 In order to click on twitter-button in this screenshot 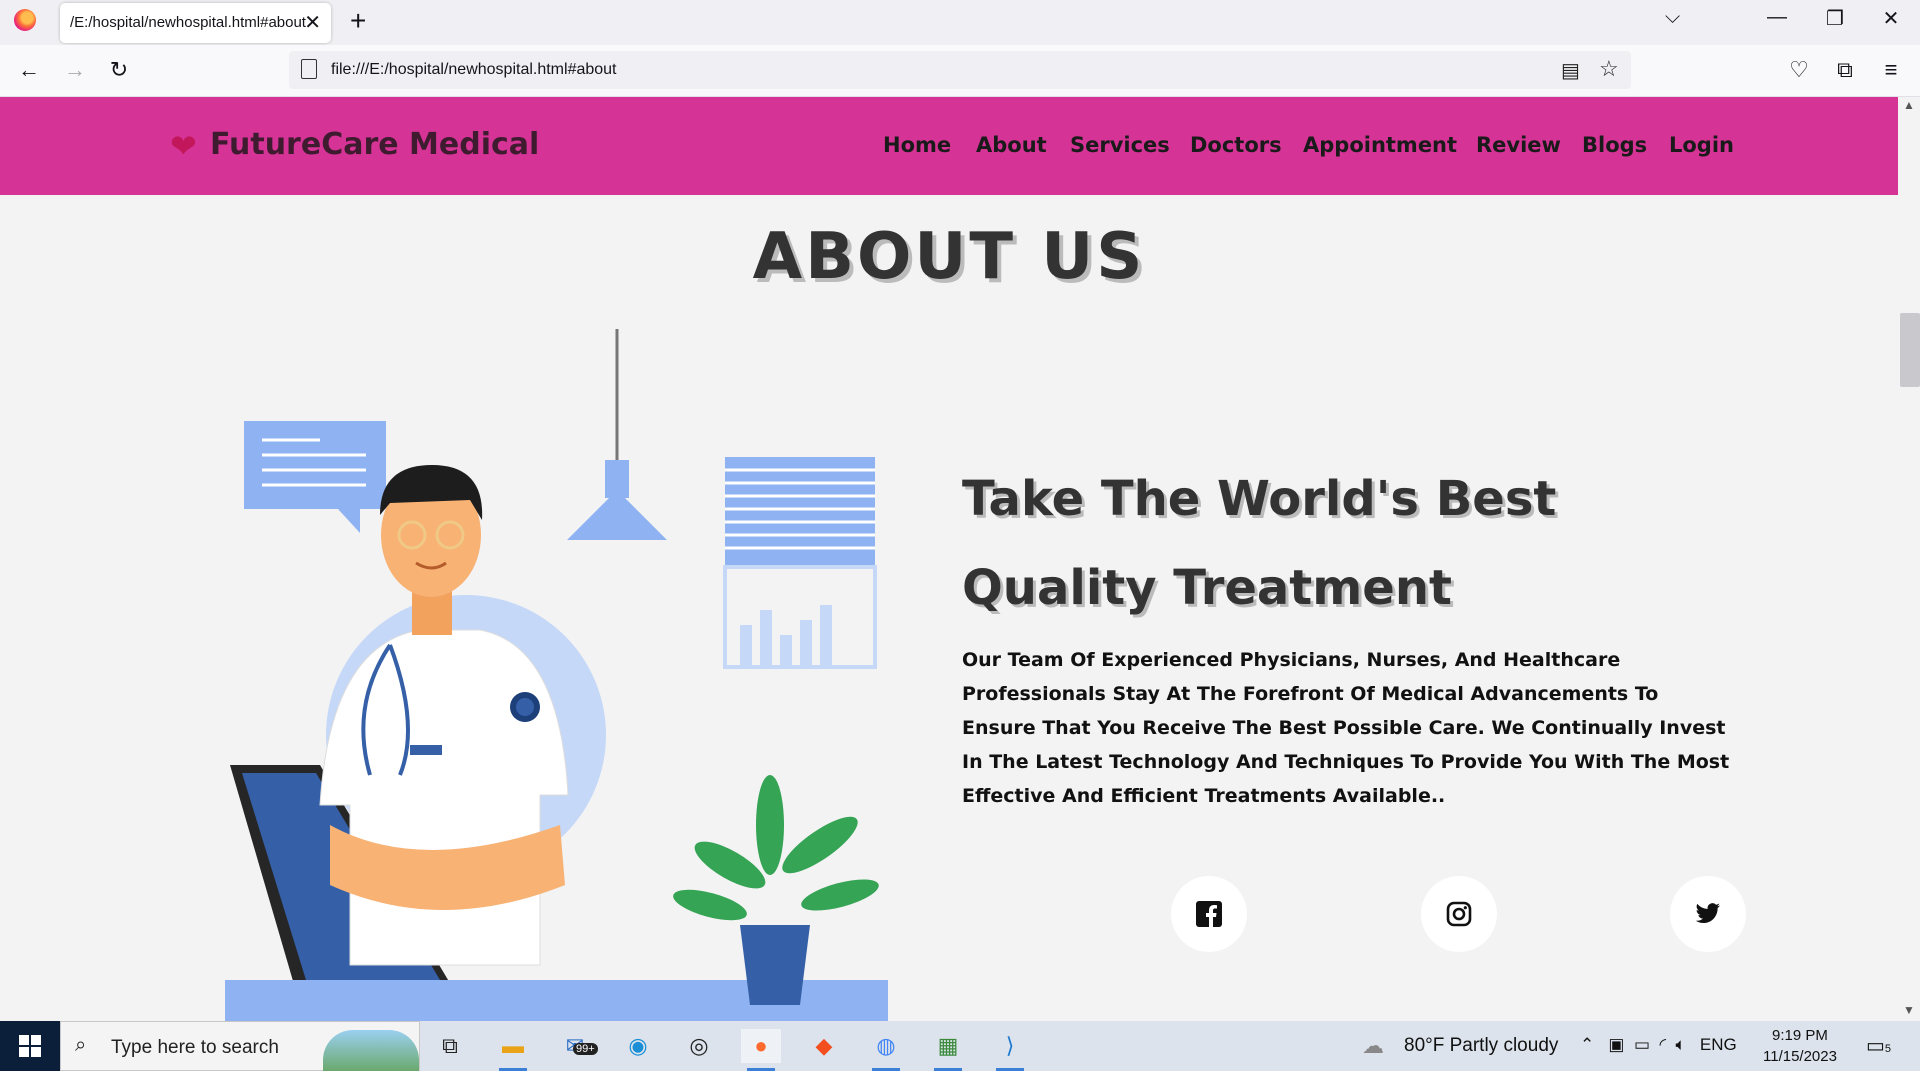, I will do `click(1708, 914)`.